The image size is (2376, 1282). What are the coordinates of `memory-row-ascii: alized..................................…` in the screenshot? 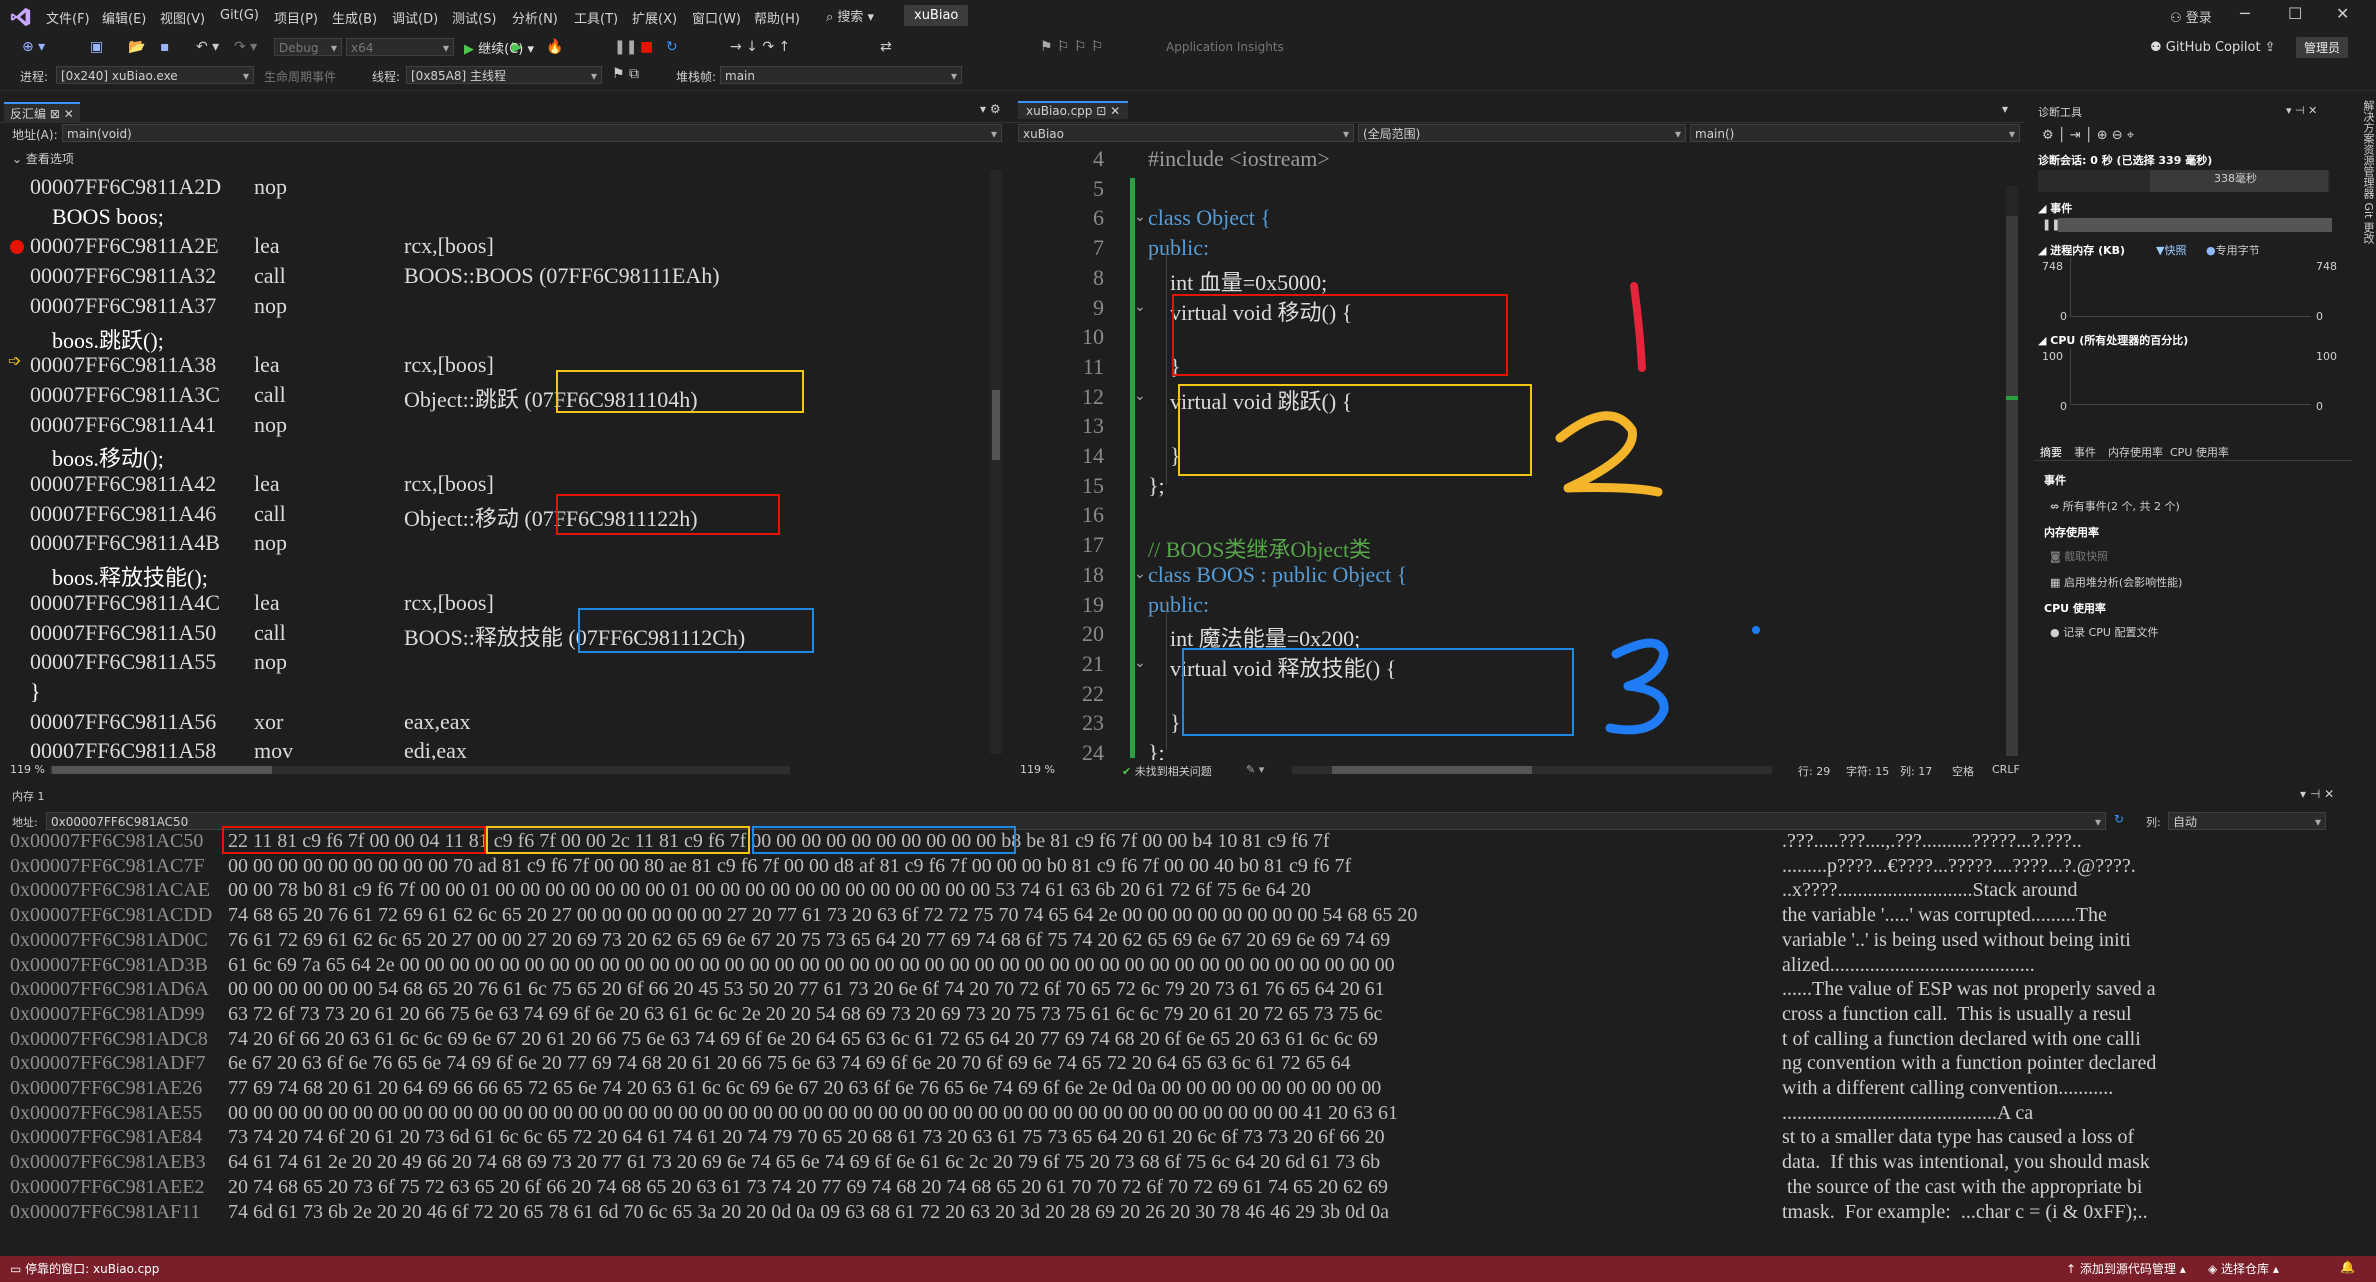 It's located at (2042, 965).